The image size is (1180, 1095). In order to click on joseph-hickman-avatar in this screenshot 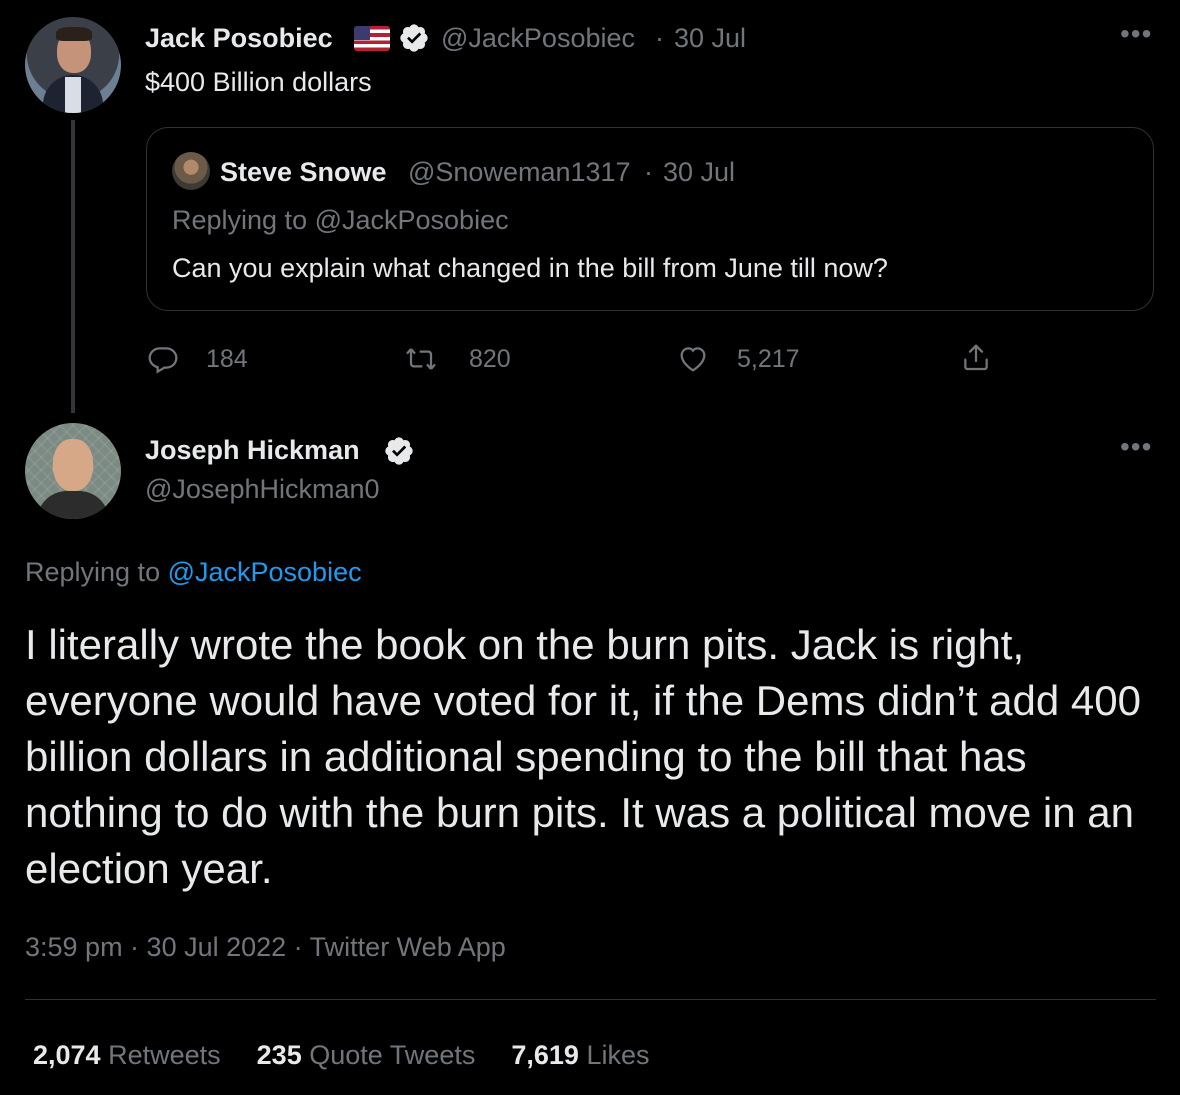, I will do `click(73, 471)`.